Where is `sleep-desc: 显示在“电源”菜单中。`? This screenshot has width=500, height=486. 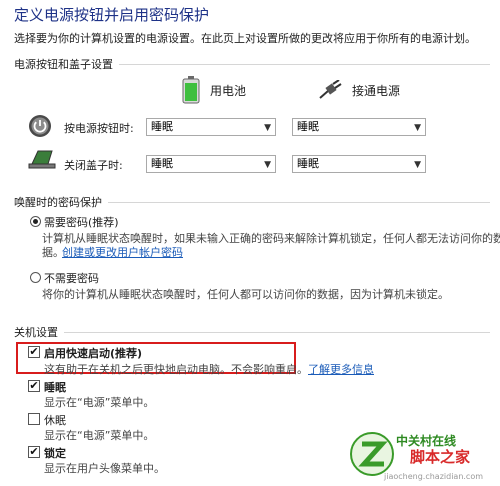 sleep-desc: 显示在“电源”菜单中。 is located at coordinates (99, 402).